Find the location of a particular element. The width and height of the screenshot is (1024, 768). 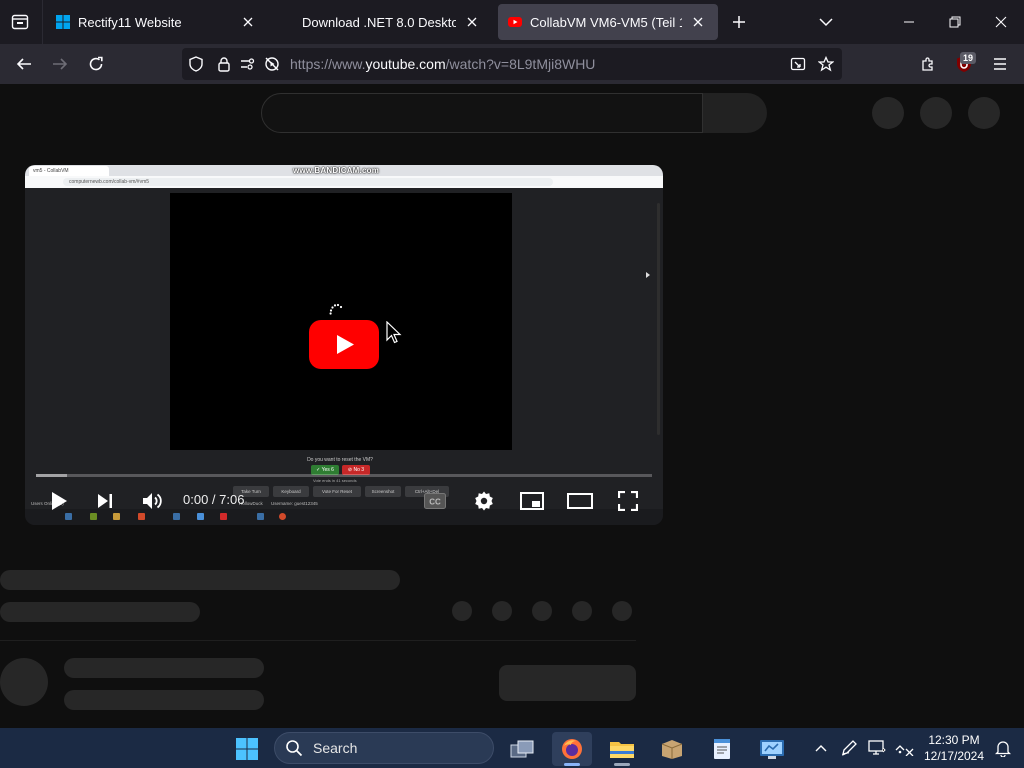

avatar-placeholder is located at coordinates (984, 113).